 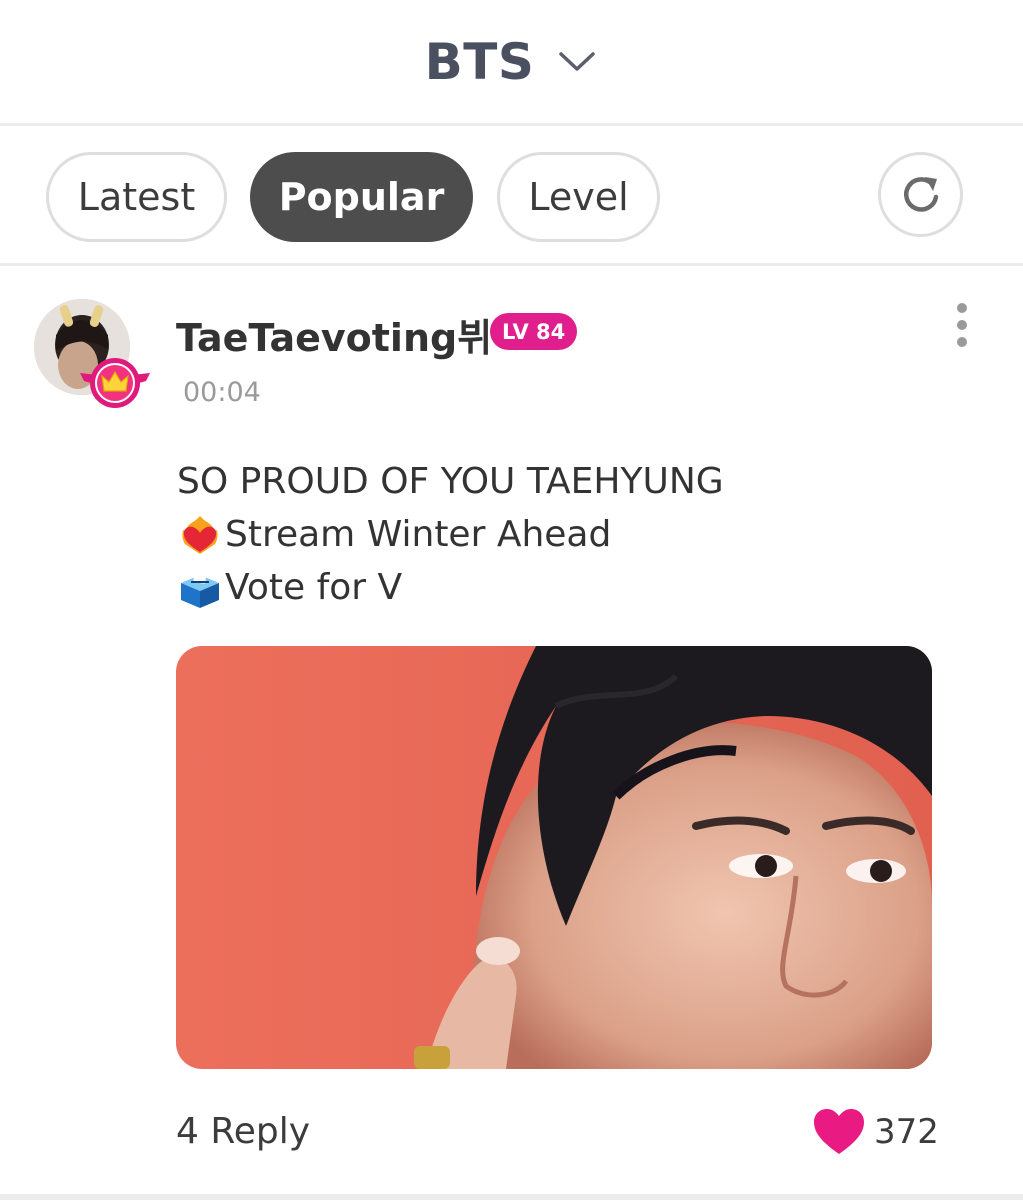 What do you see at coordinates (314, 587) in the screenshot?
I see `post-line-text: Vote for V` at bounding box center [314, 587].